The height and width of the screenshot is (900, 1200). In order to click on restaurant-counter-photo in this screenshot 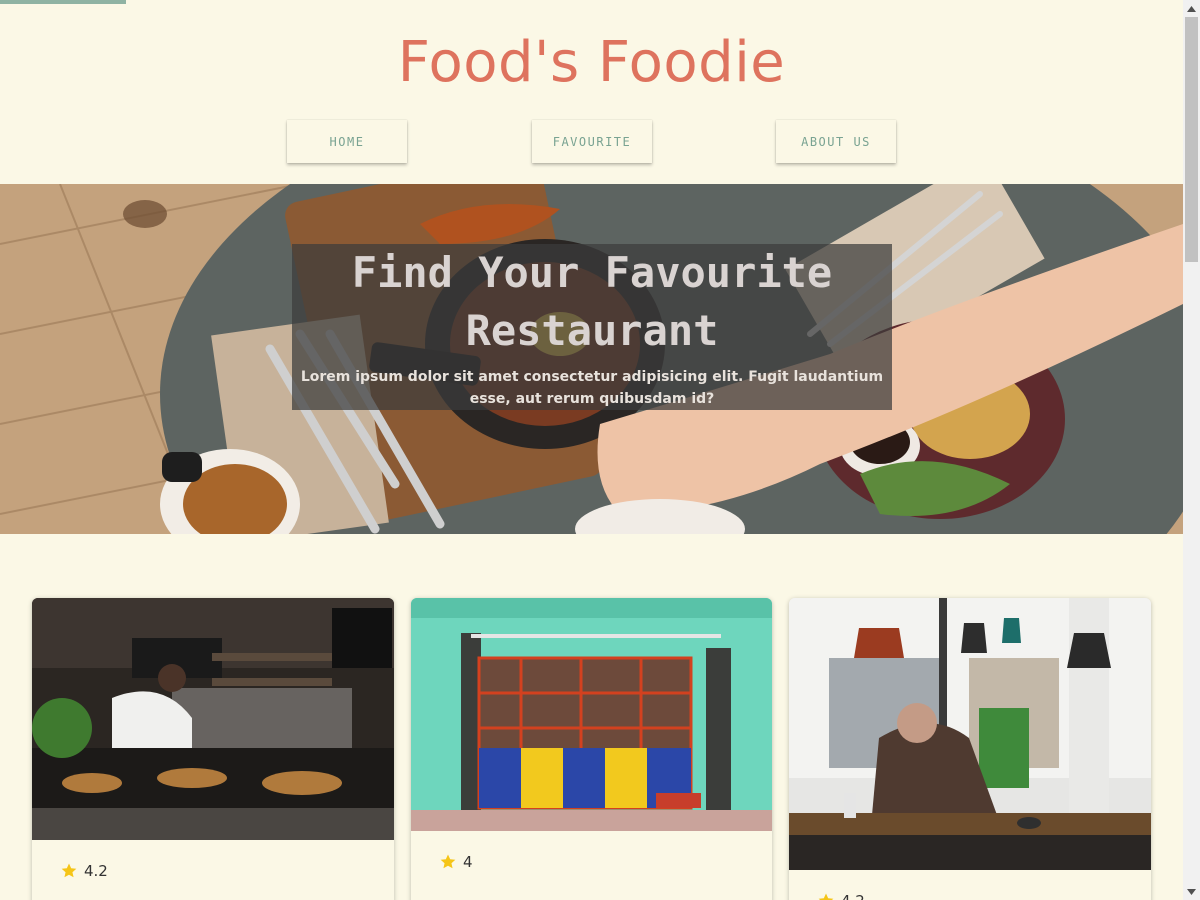, I will do `click(213, 719)`.